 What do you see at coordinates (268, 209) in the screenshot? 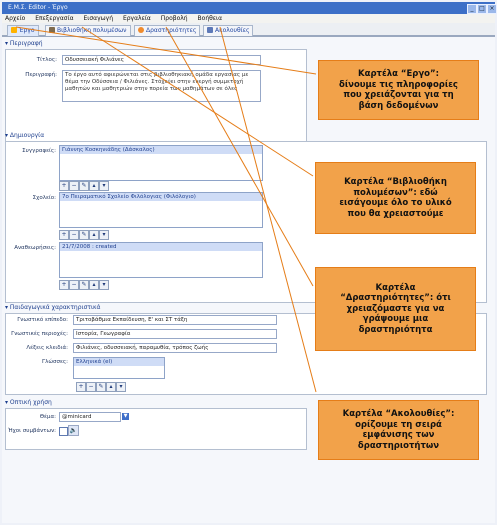
I see `connector-sequences` at bounding box center [268, 209].